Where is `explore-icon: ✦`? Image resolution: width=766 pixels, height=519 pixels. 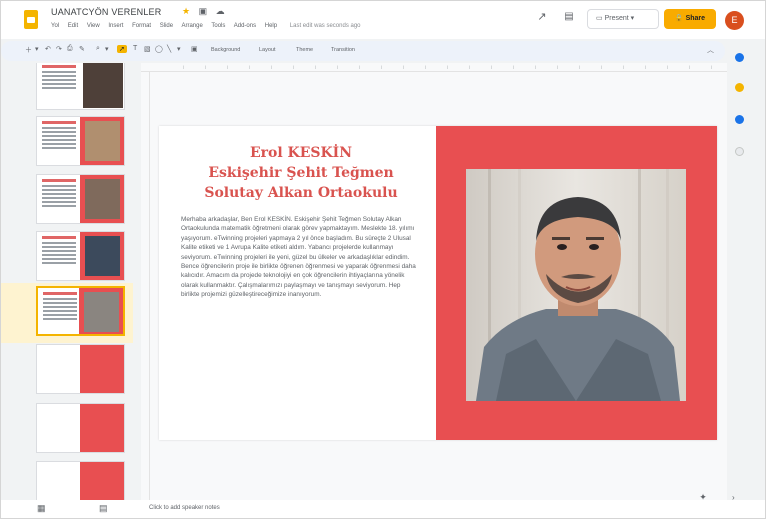 explore-icon: ✦ is located at coordinates (703, 499).